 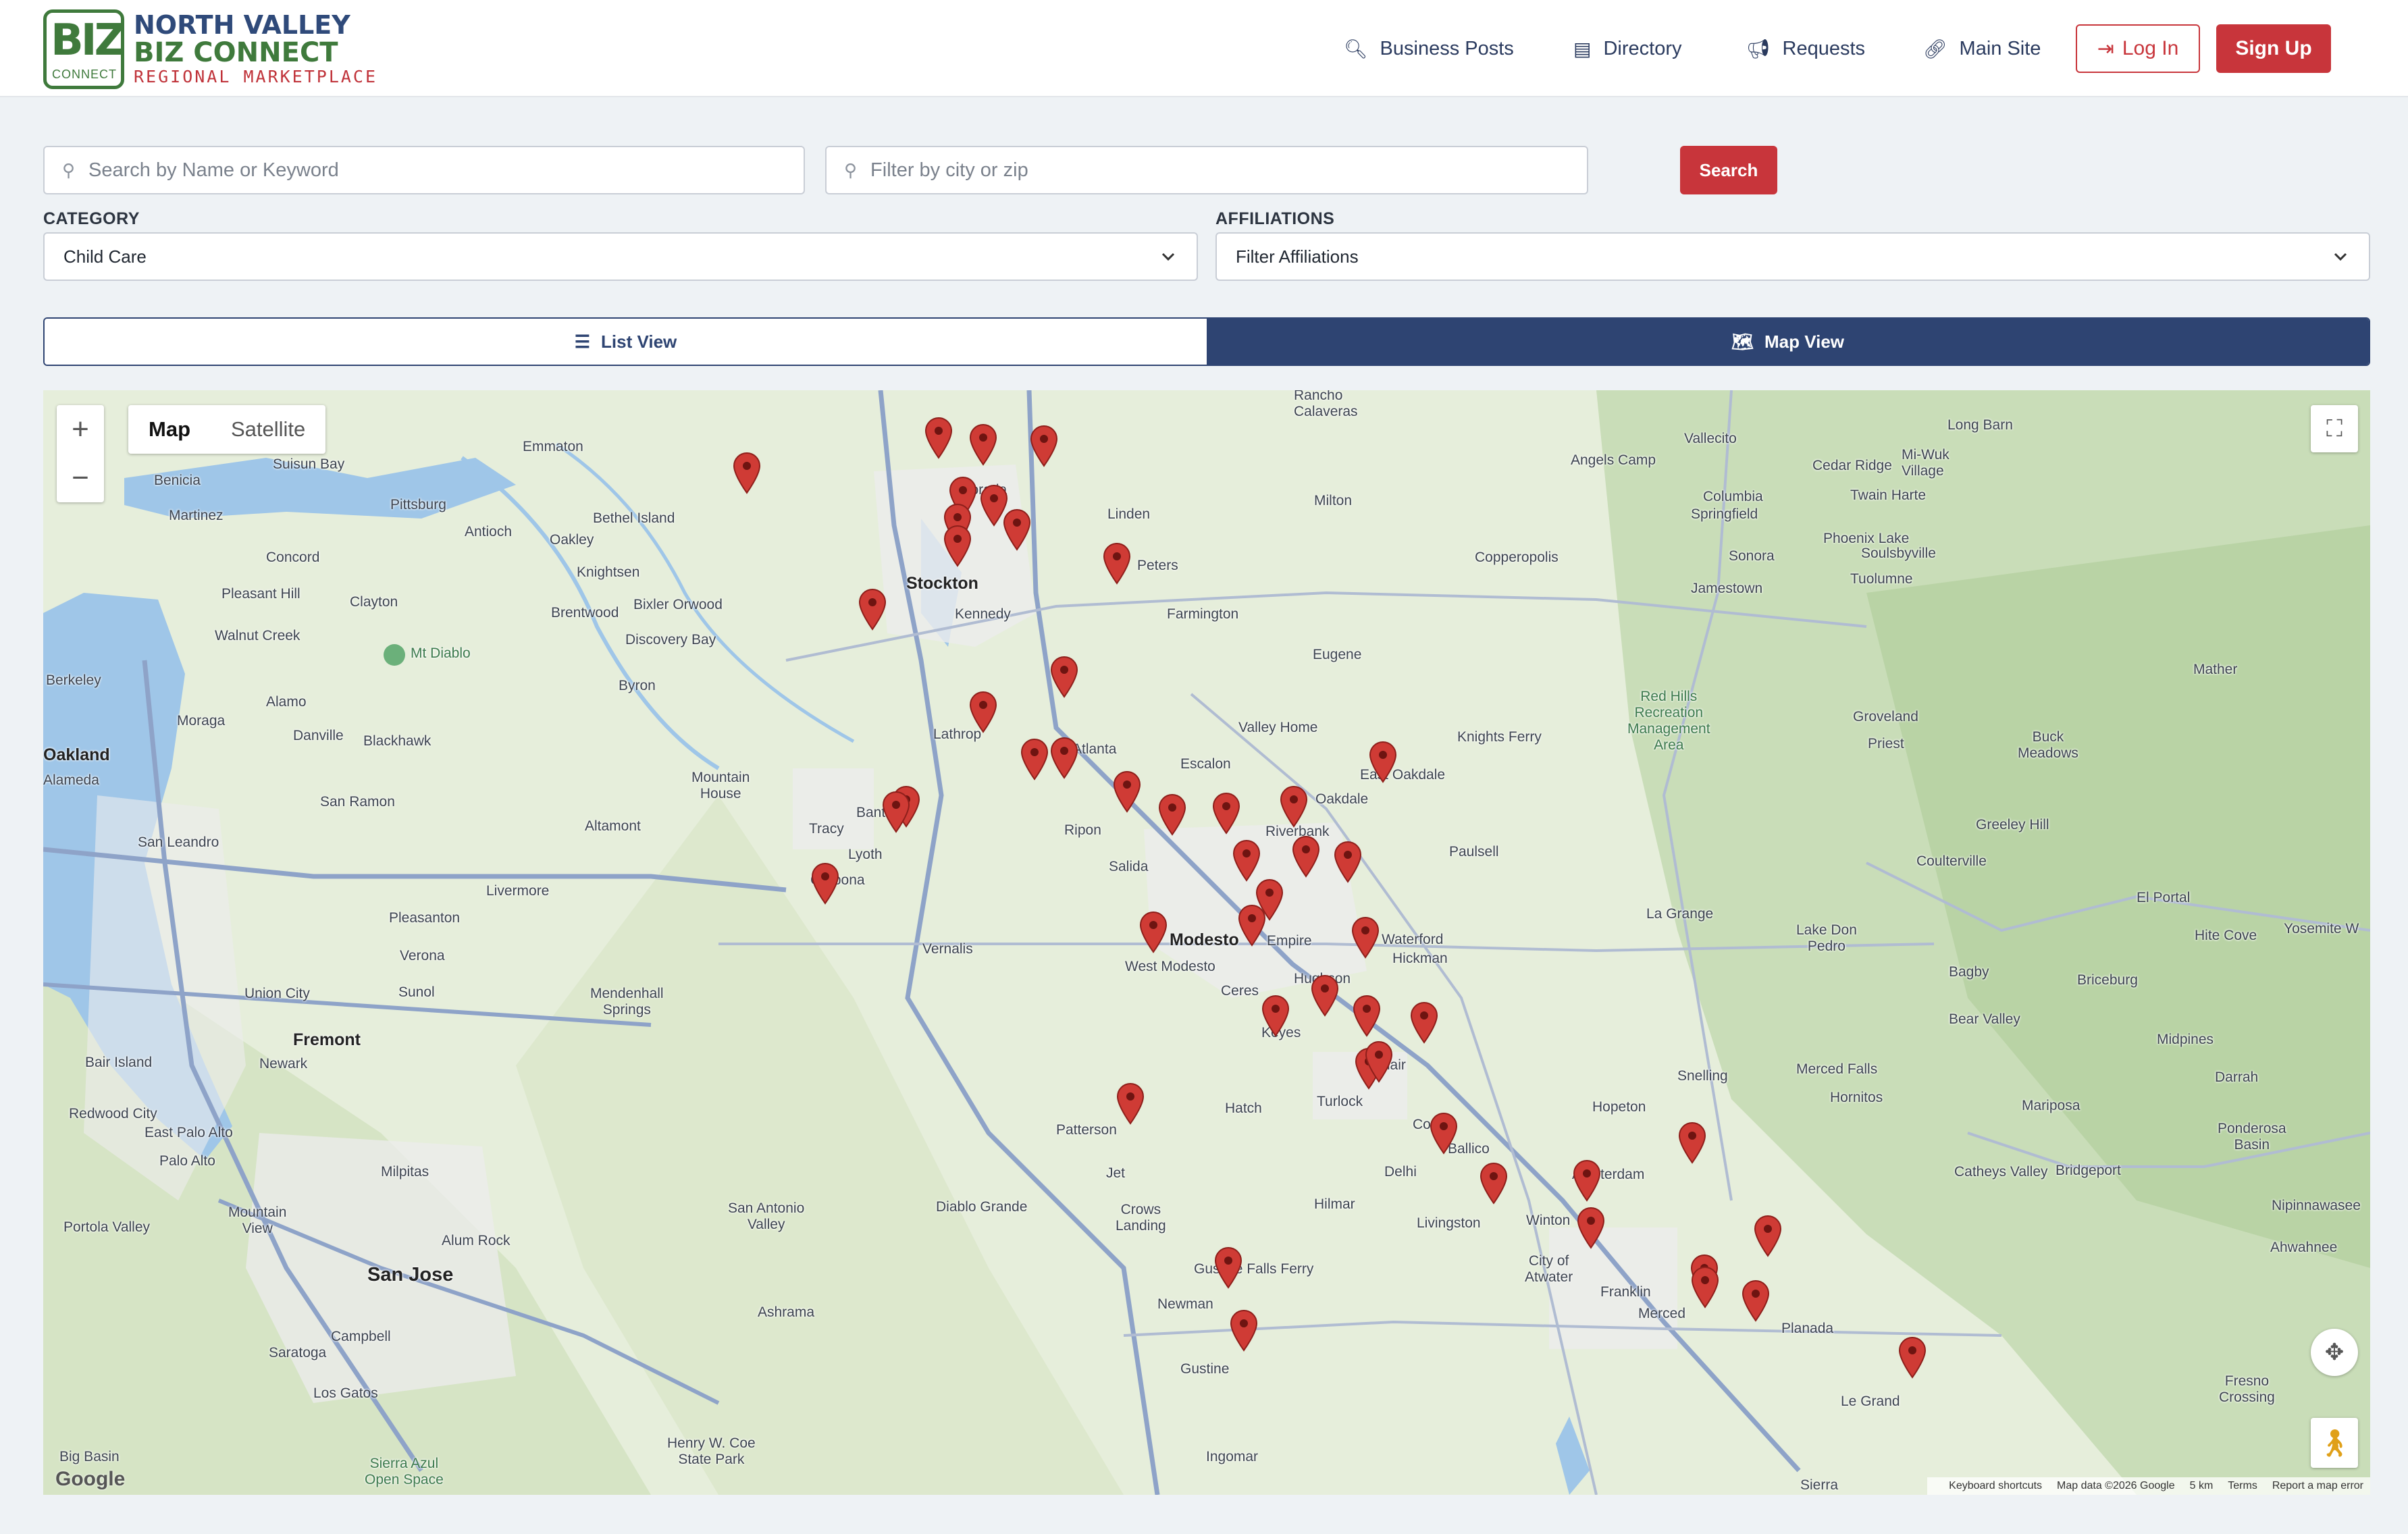 What do you see at coordinates (2012, 824) in the screenshot?
I see `map-place-label: Greeley Hill` at bounding box center [2012, 824].